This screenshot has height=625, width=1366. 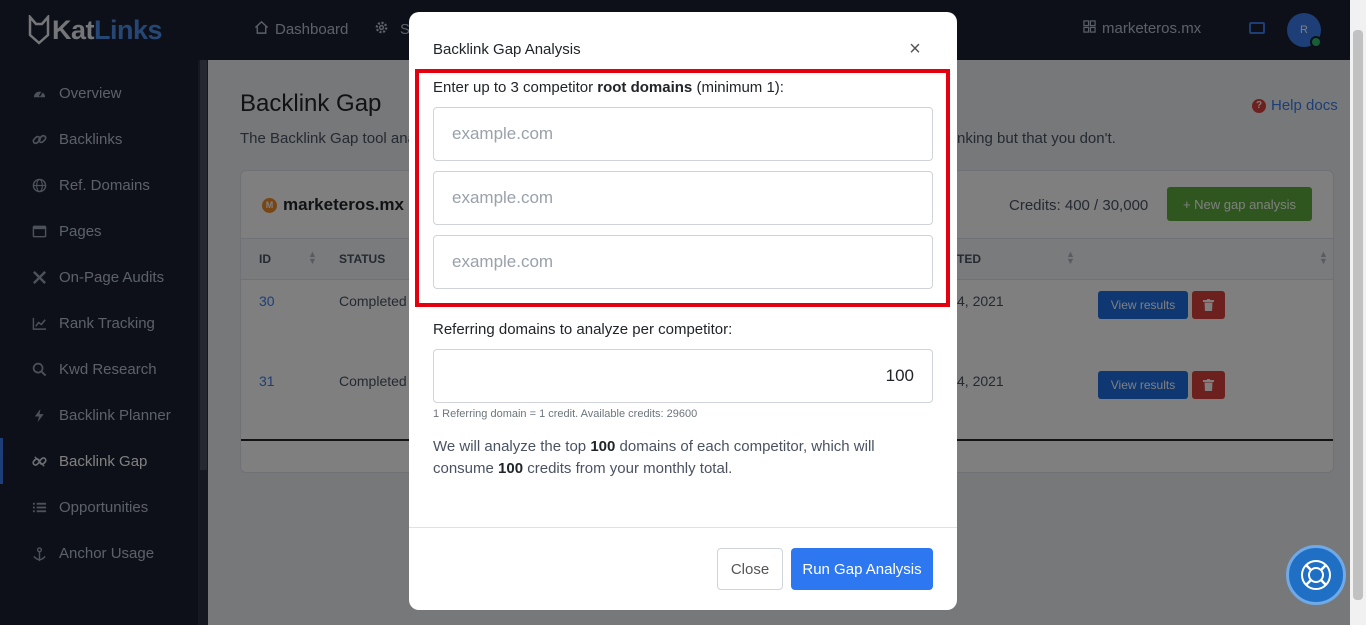 What do you see at coordinates (683, 527) in the screenshot?
I see `modal-footer-divider` at bounding box center [683, 527].